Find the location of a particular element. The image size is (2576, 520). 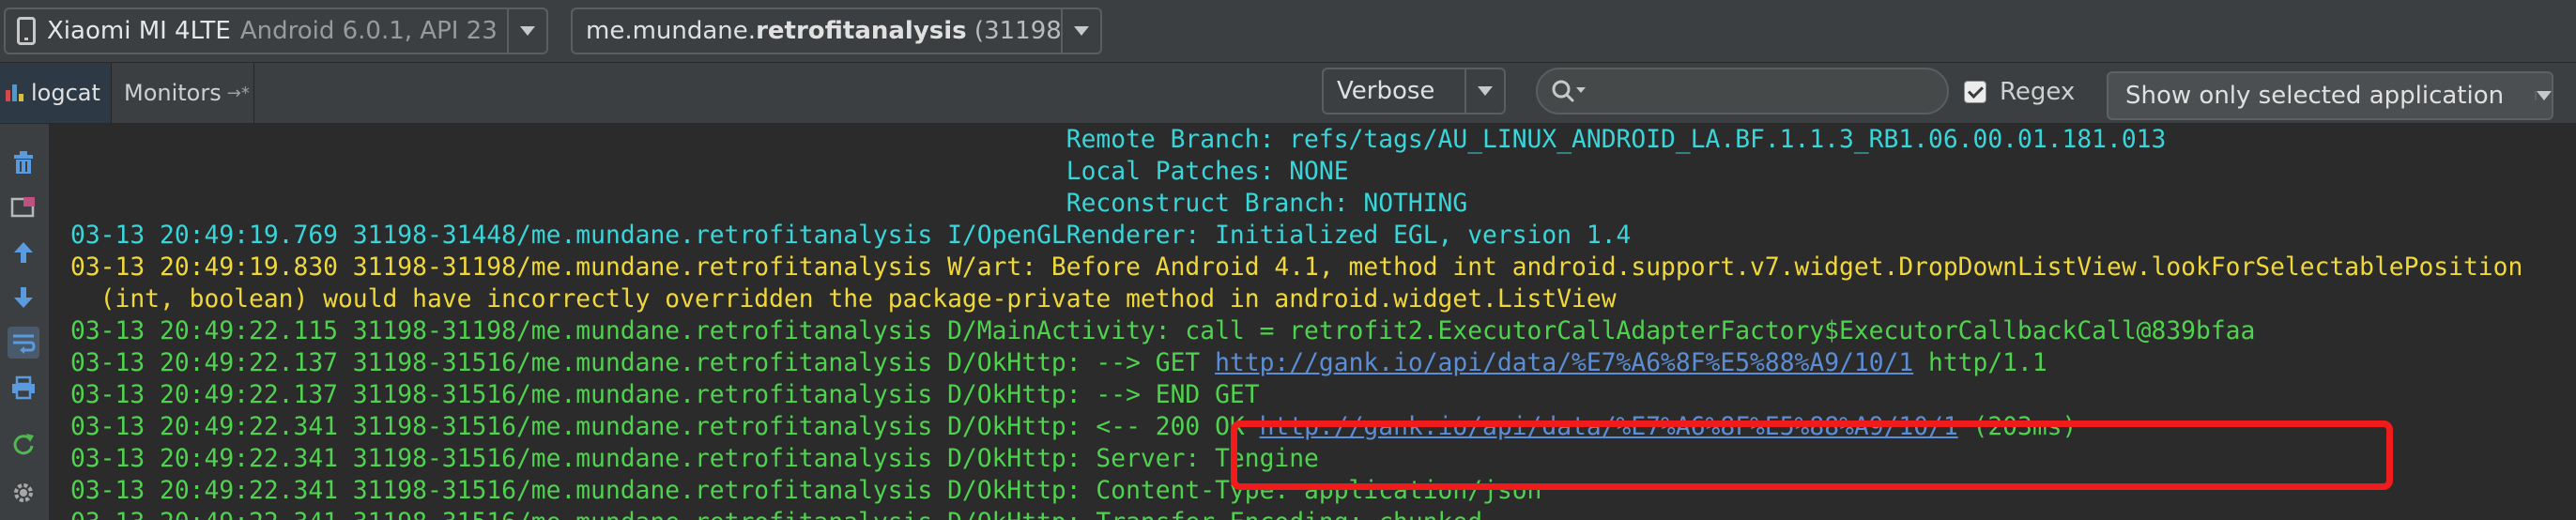

process-label: me.mundane.retrofitanalysis (31198) is located at coordinates (817, 31).